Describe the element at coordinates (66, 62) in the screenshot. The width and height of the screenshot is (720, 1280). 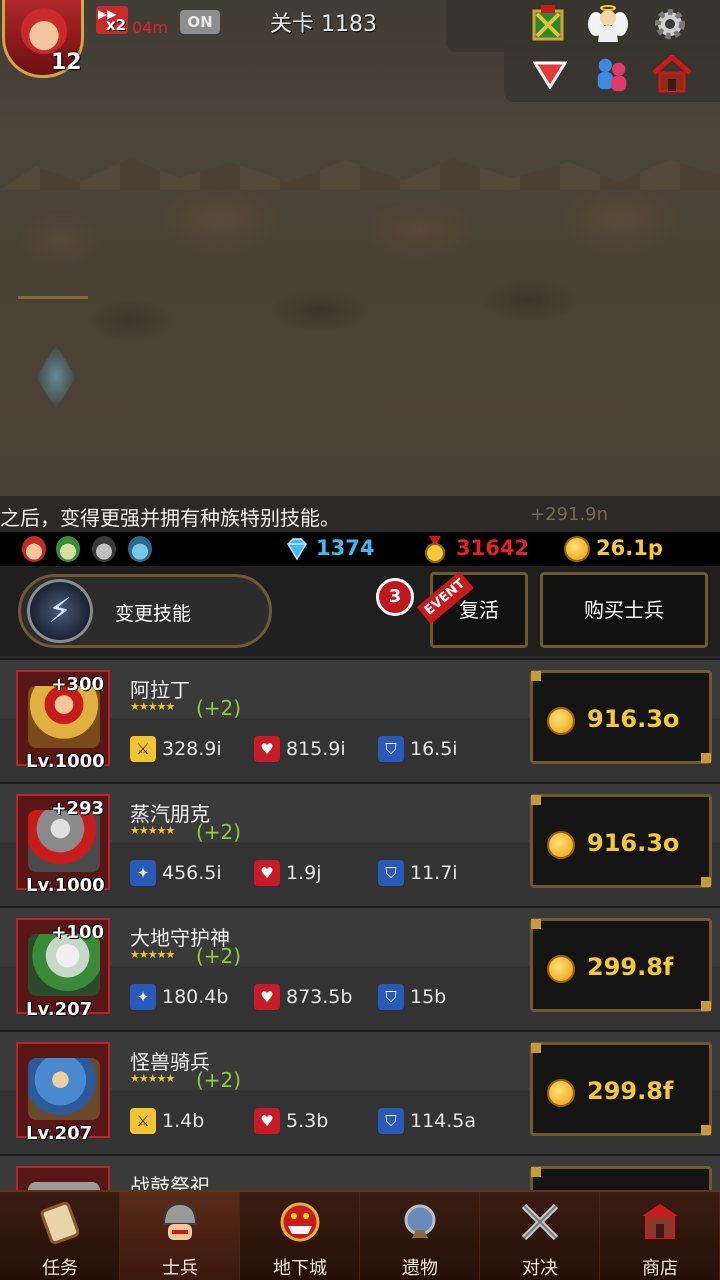
I see `player-level: 12` at that location.